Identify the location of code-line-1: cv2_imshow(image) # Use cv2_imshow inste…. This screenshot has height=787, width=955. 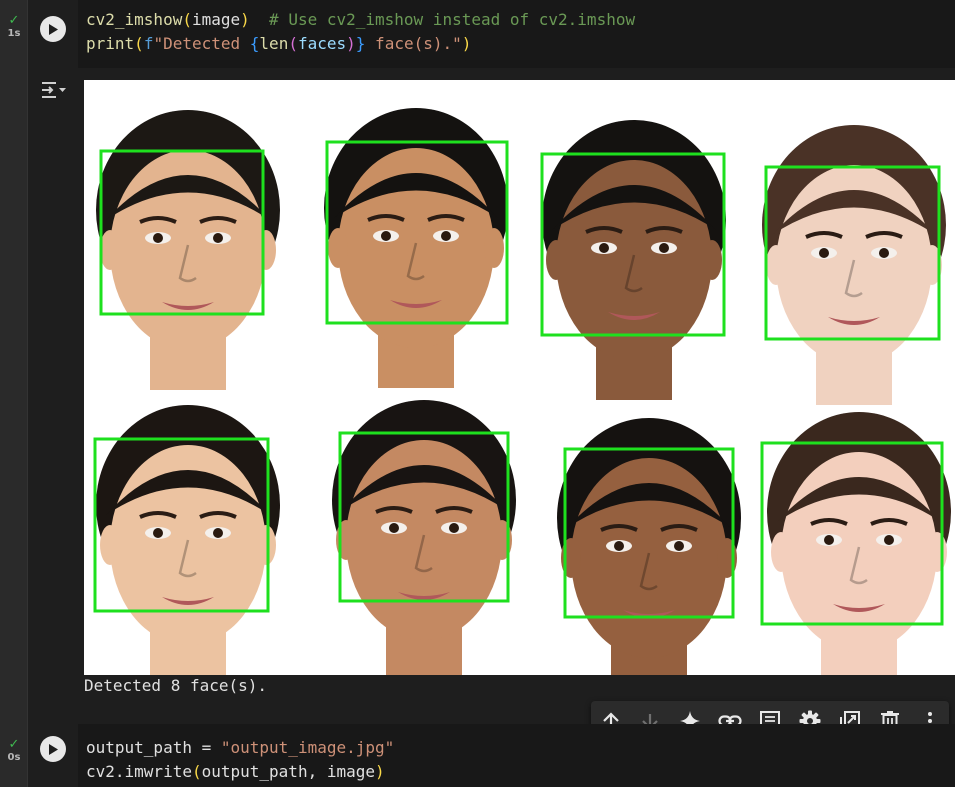
(361, 19).